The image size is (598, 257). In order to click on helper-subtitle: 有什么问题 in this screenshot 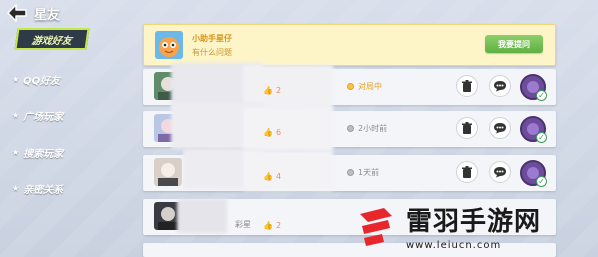, I will do `click(212, 52)`.